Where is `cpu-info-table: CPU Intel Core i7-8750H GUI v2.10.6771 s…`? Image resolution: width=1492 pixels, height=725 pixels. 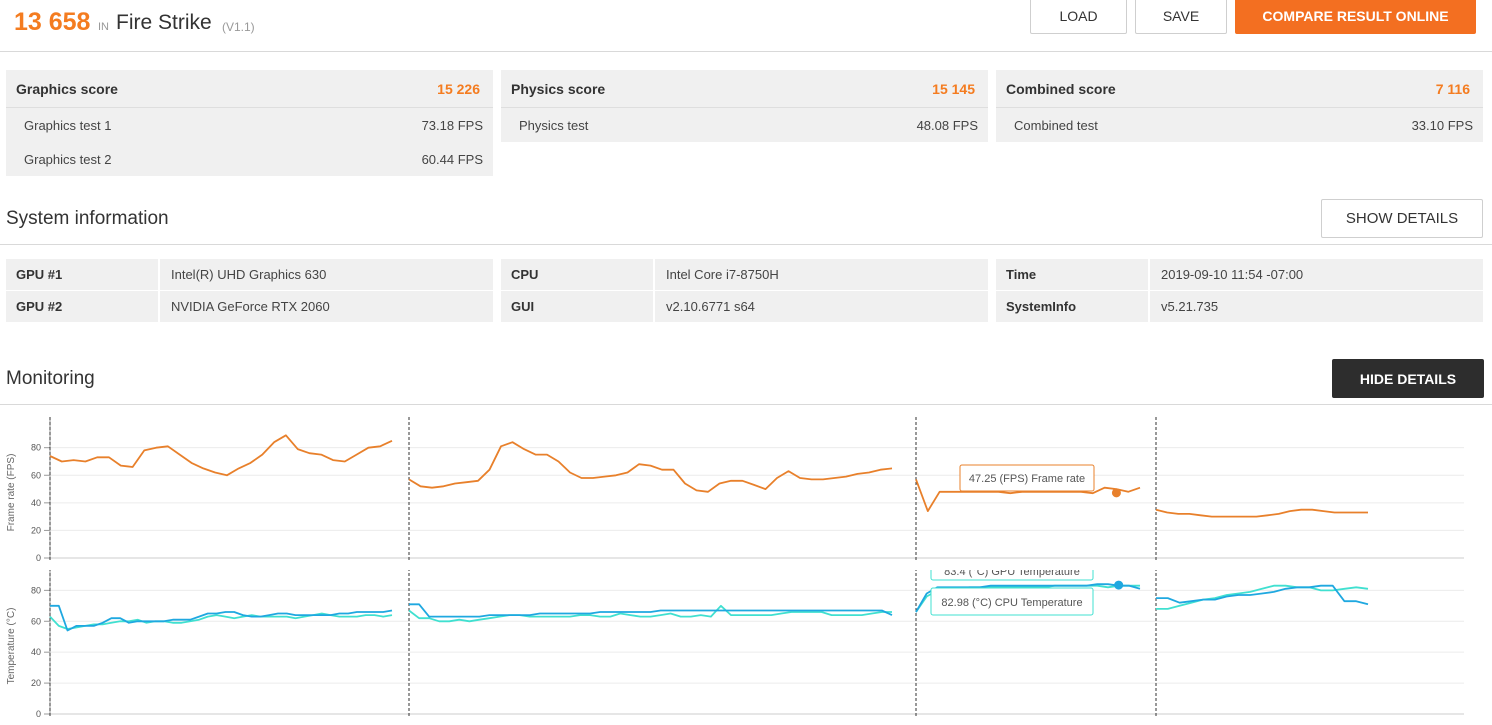
cpu-info-table: CPU Intel Core i7-8750H GUI v2.10.6771 s… is located at coordinates (744, 291).